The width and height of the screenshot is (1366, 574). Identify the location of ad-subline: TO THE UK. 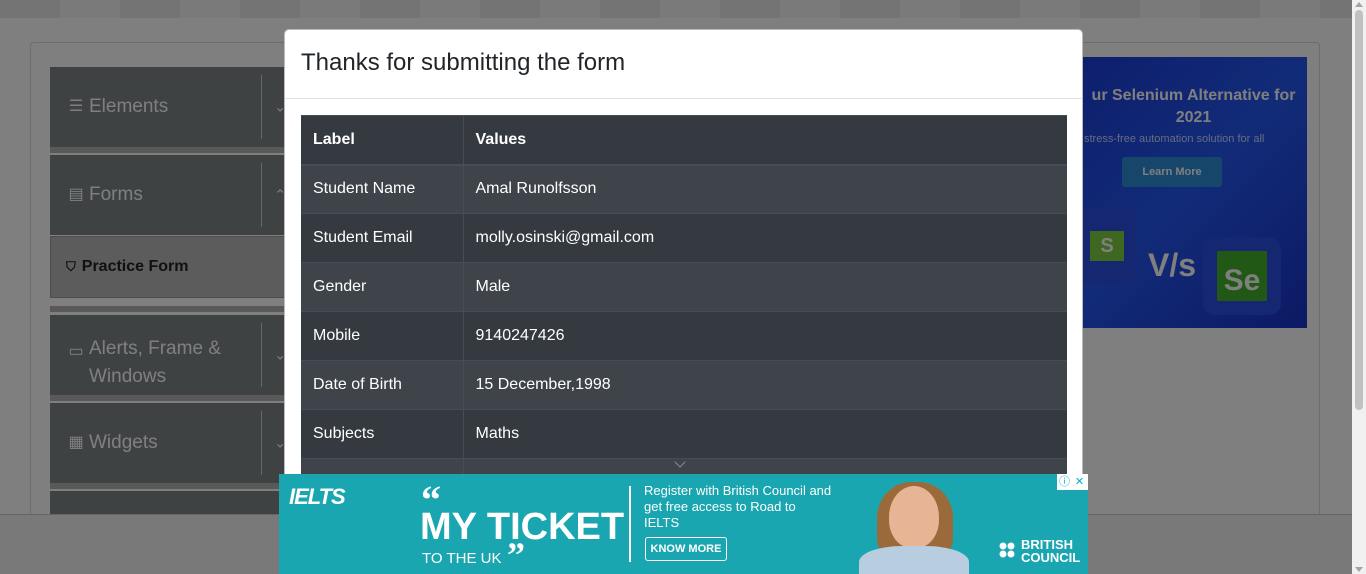
(462, 558).